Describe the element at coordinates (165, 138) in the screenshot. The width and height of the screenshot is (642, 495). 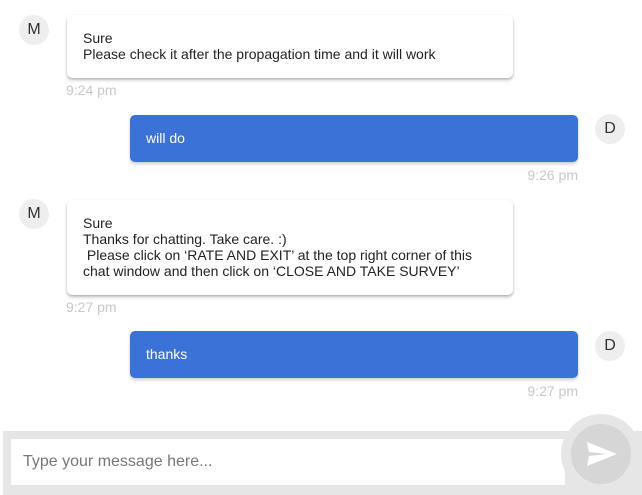
I see `message-text-line: will do` at that location.